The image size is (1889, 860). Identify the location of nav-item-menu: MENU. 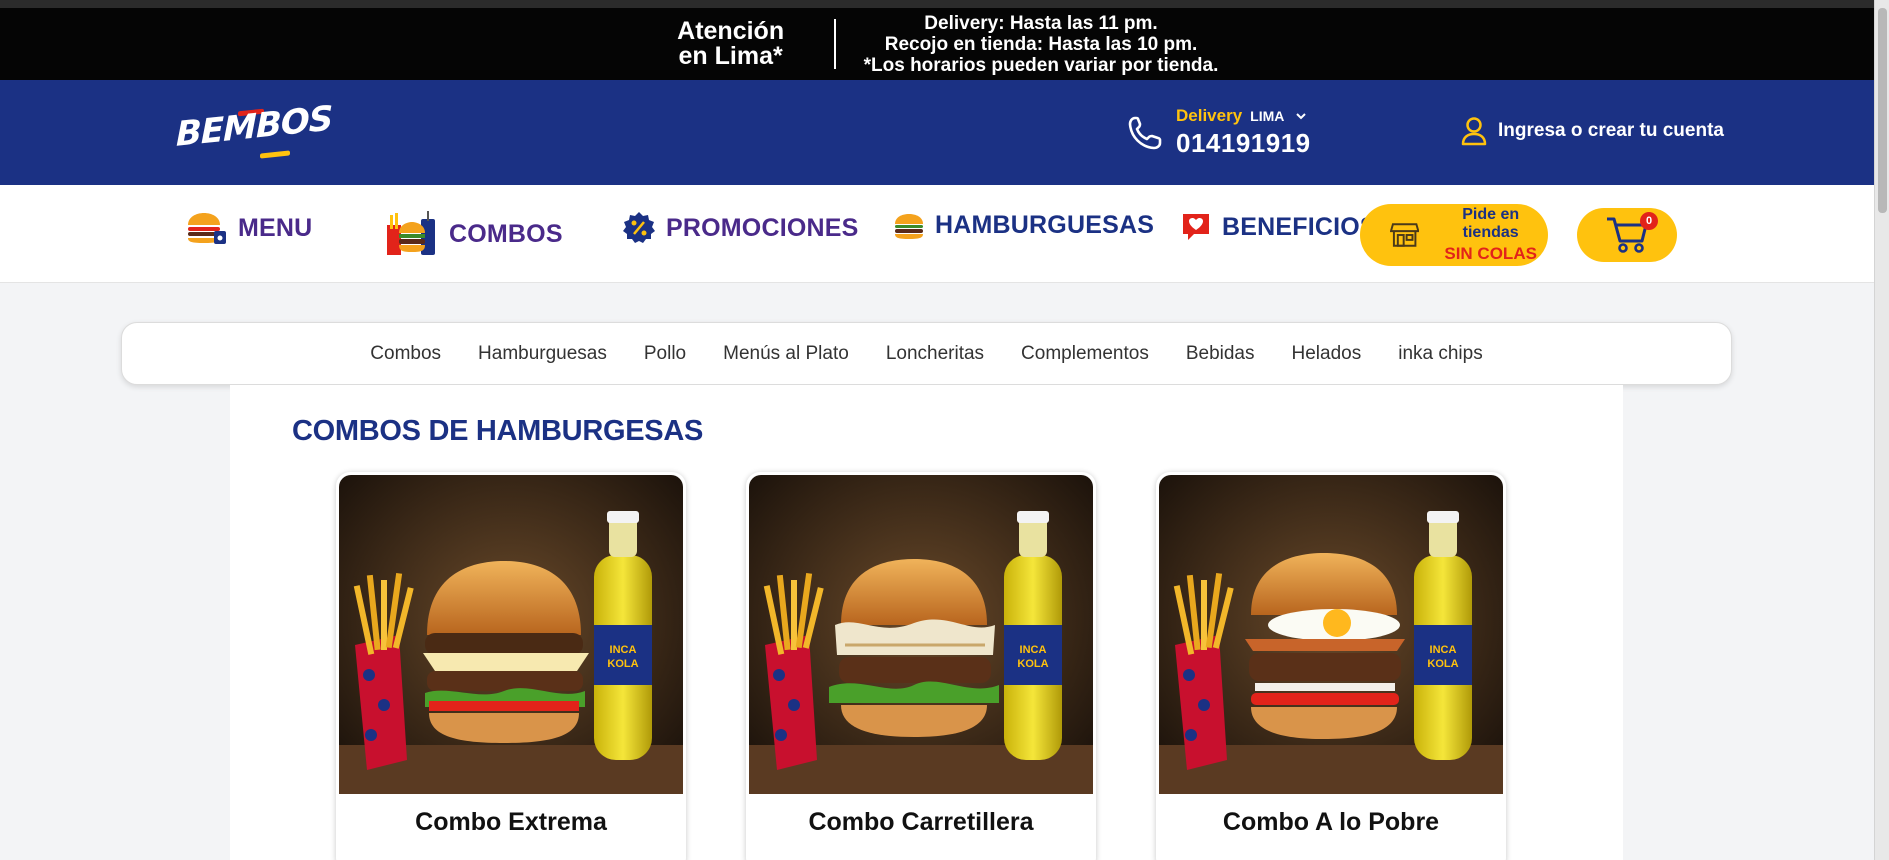
(249, 228).